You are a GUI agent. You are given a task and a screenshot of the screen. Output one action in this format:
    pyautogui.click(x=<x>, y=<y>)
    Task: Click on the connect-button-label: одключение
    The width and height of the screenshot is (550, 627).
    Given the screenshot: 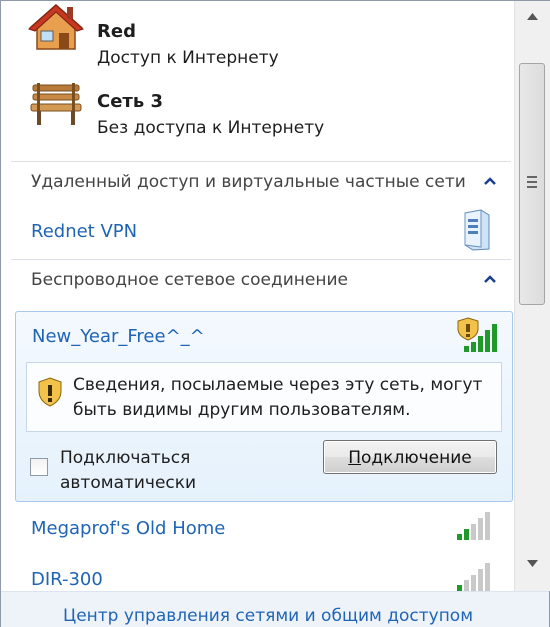 What is the action you would take?
    pyautogui.click(x=416, y=458)
    